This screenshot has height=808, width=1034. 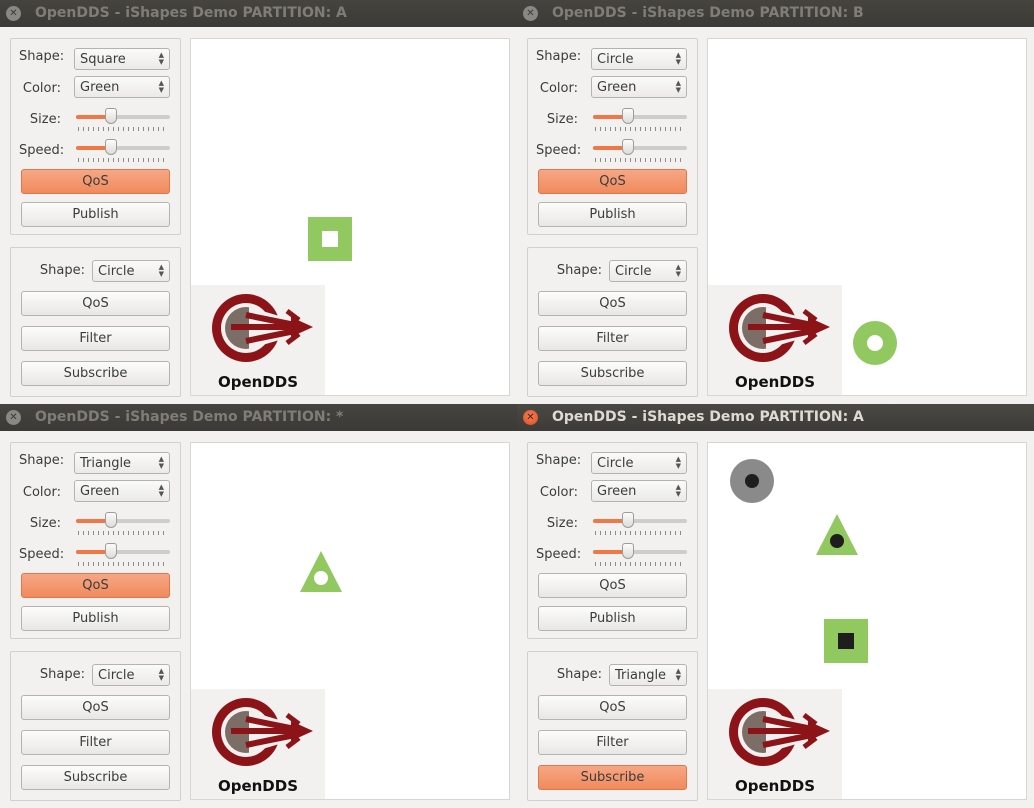 I want to click on titlebar: ✕ OpenDDS - iShapes Demo PARTITION: *, so click(x=258, y=417).